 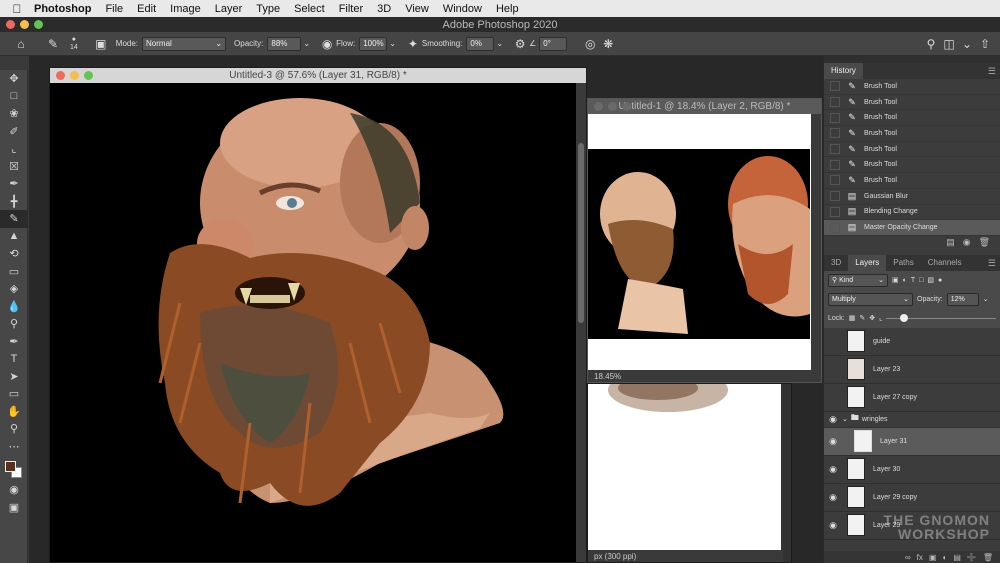 I want to click on folder-icon: ▤, so click(x=957, y=557).